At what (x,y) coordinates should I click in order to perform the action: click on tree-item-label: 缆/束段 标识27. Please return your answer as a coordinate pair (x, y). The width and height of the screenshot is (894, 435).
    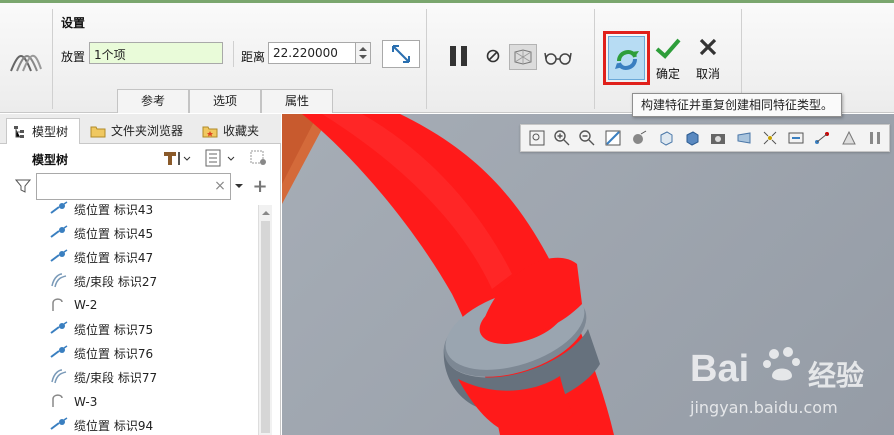
    Looking at the image, I should click on (116, 281).